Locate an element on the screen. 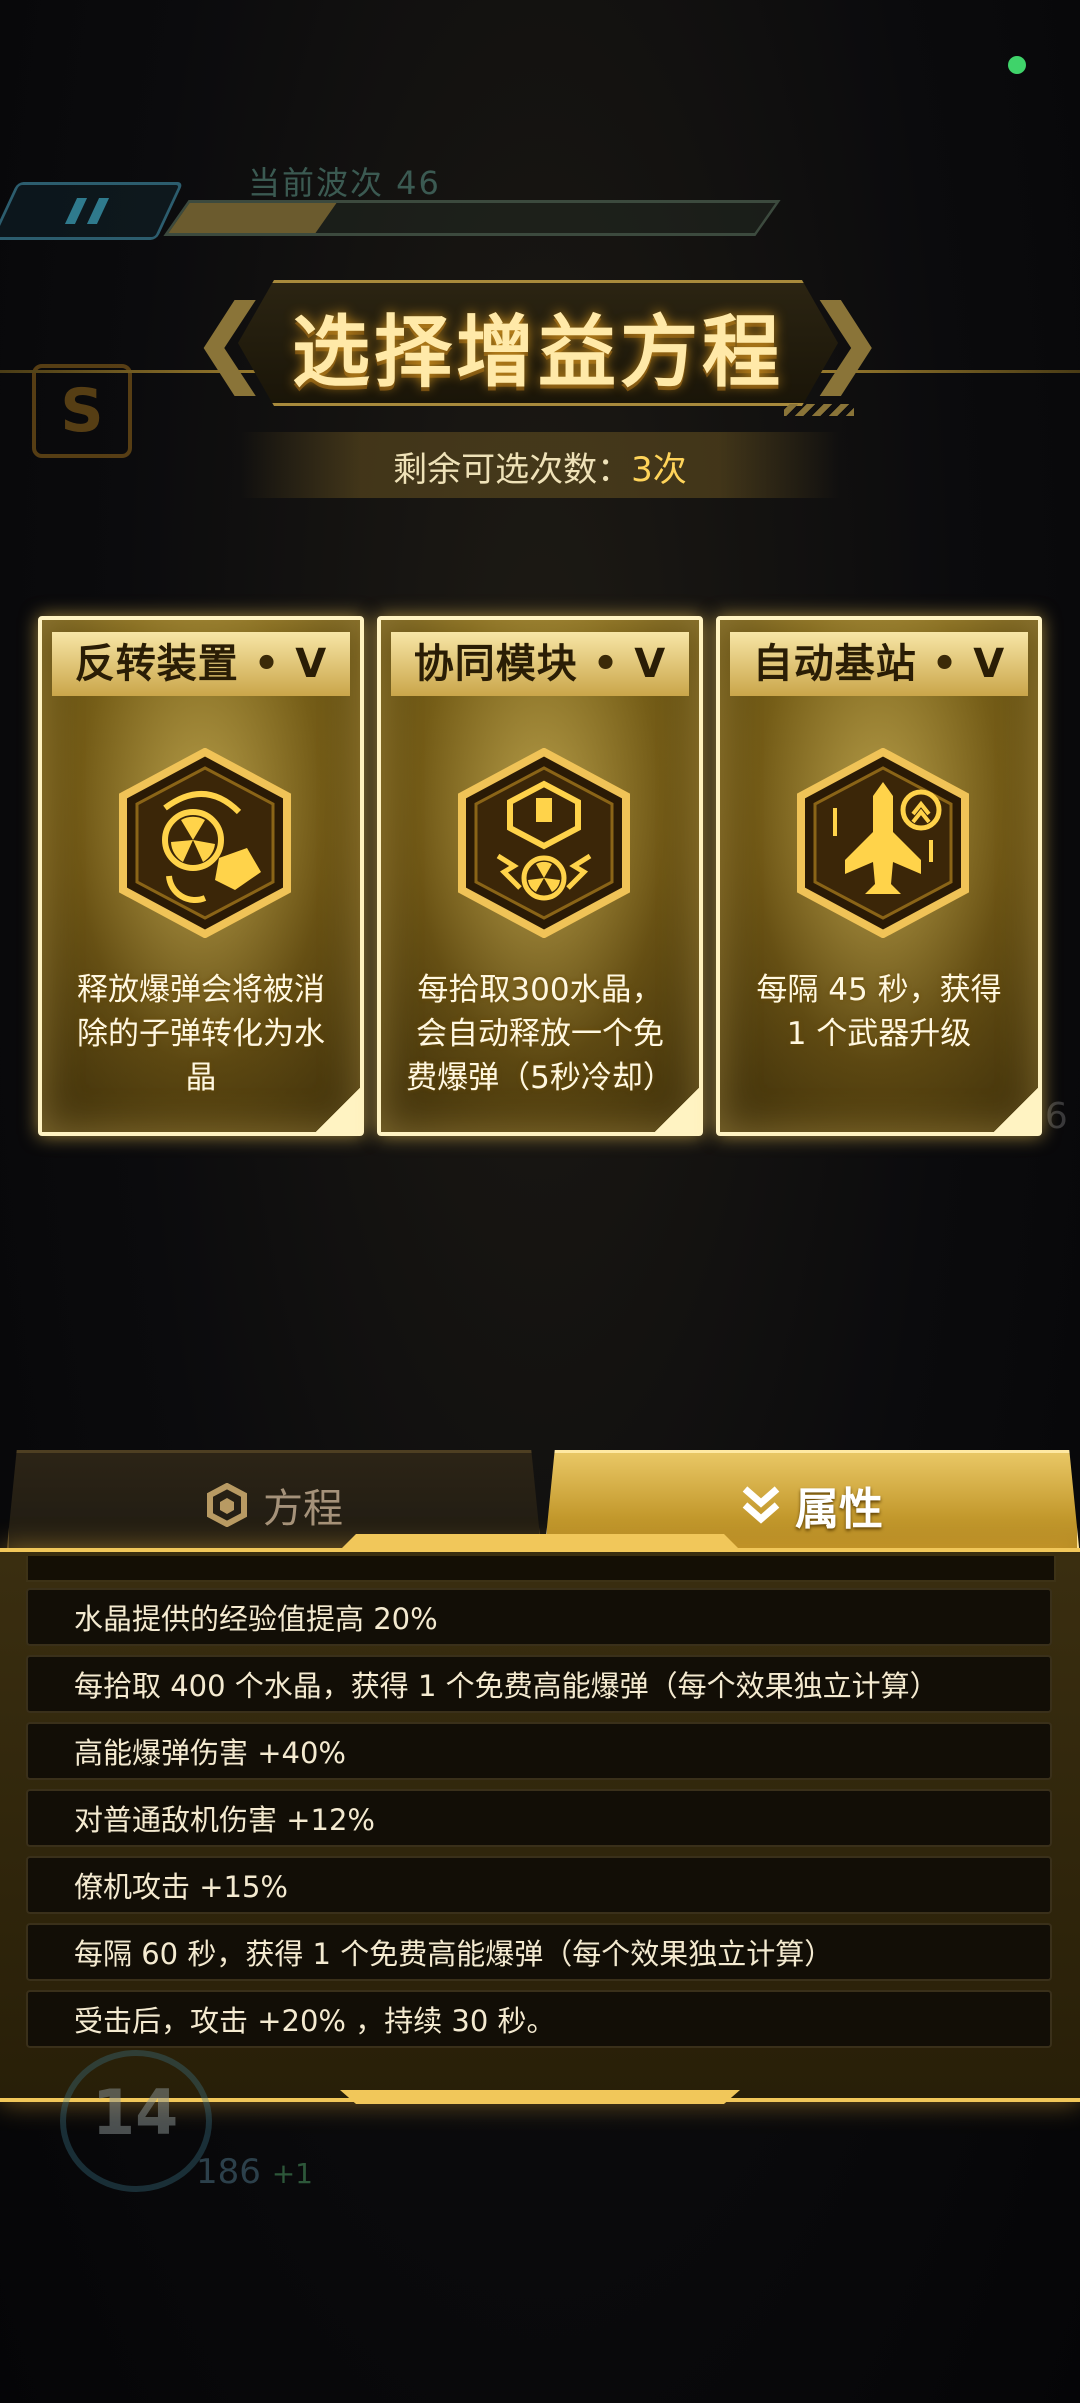 This screenshot has width=1080, height=2403. level-number: 14 is located at coordinates (135, 2112).